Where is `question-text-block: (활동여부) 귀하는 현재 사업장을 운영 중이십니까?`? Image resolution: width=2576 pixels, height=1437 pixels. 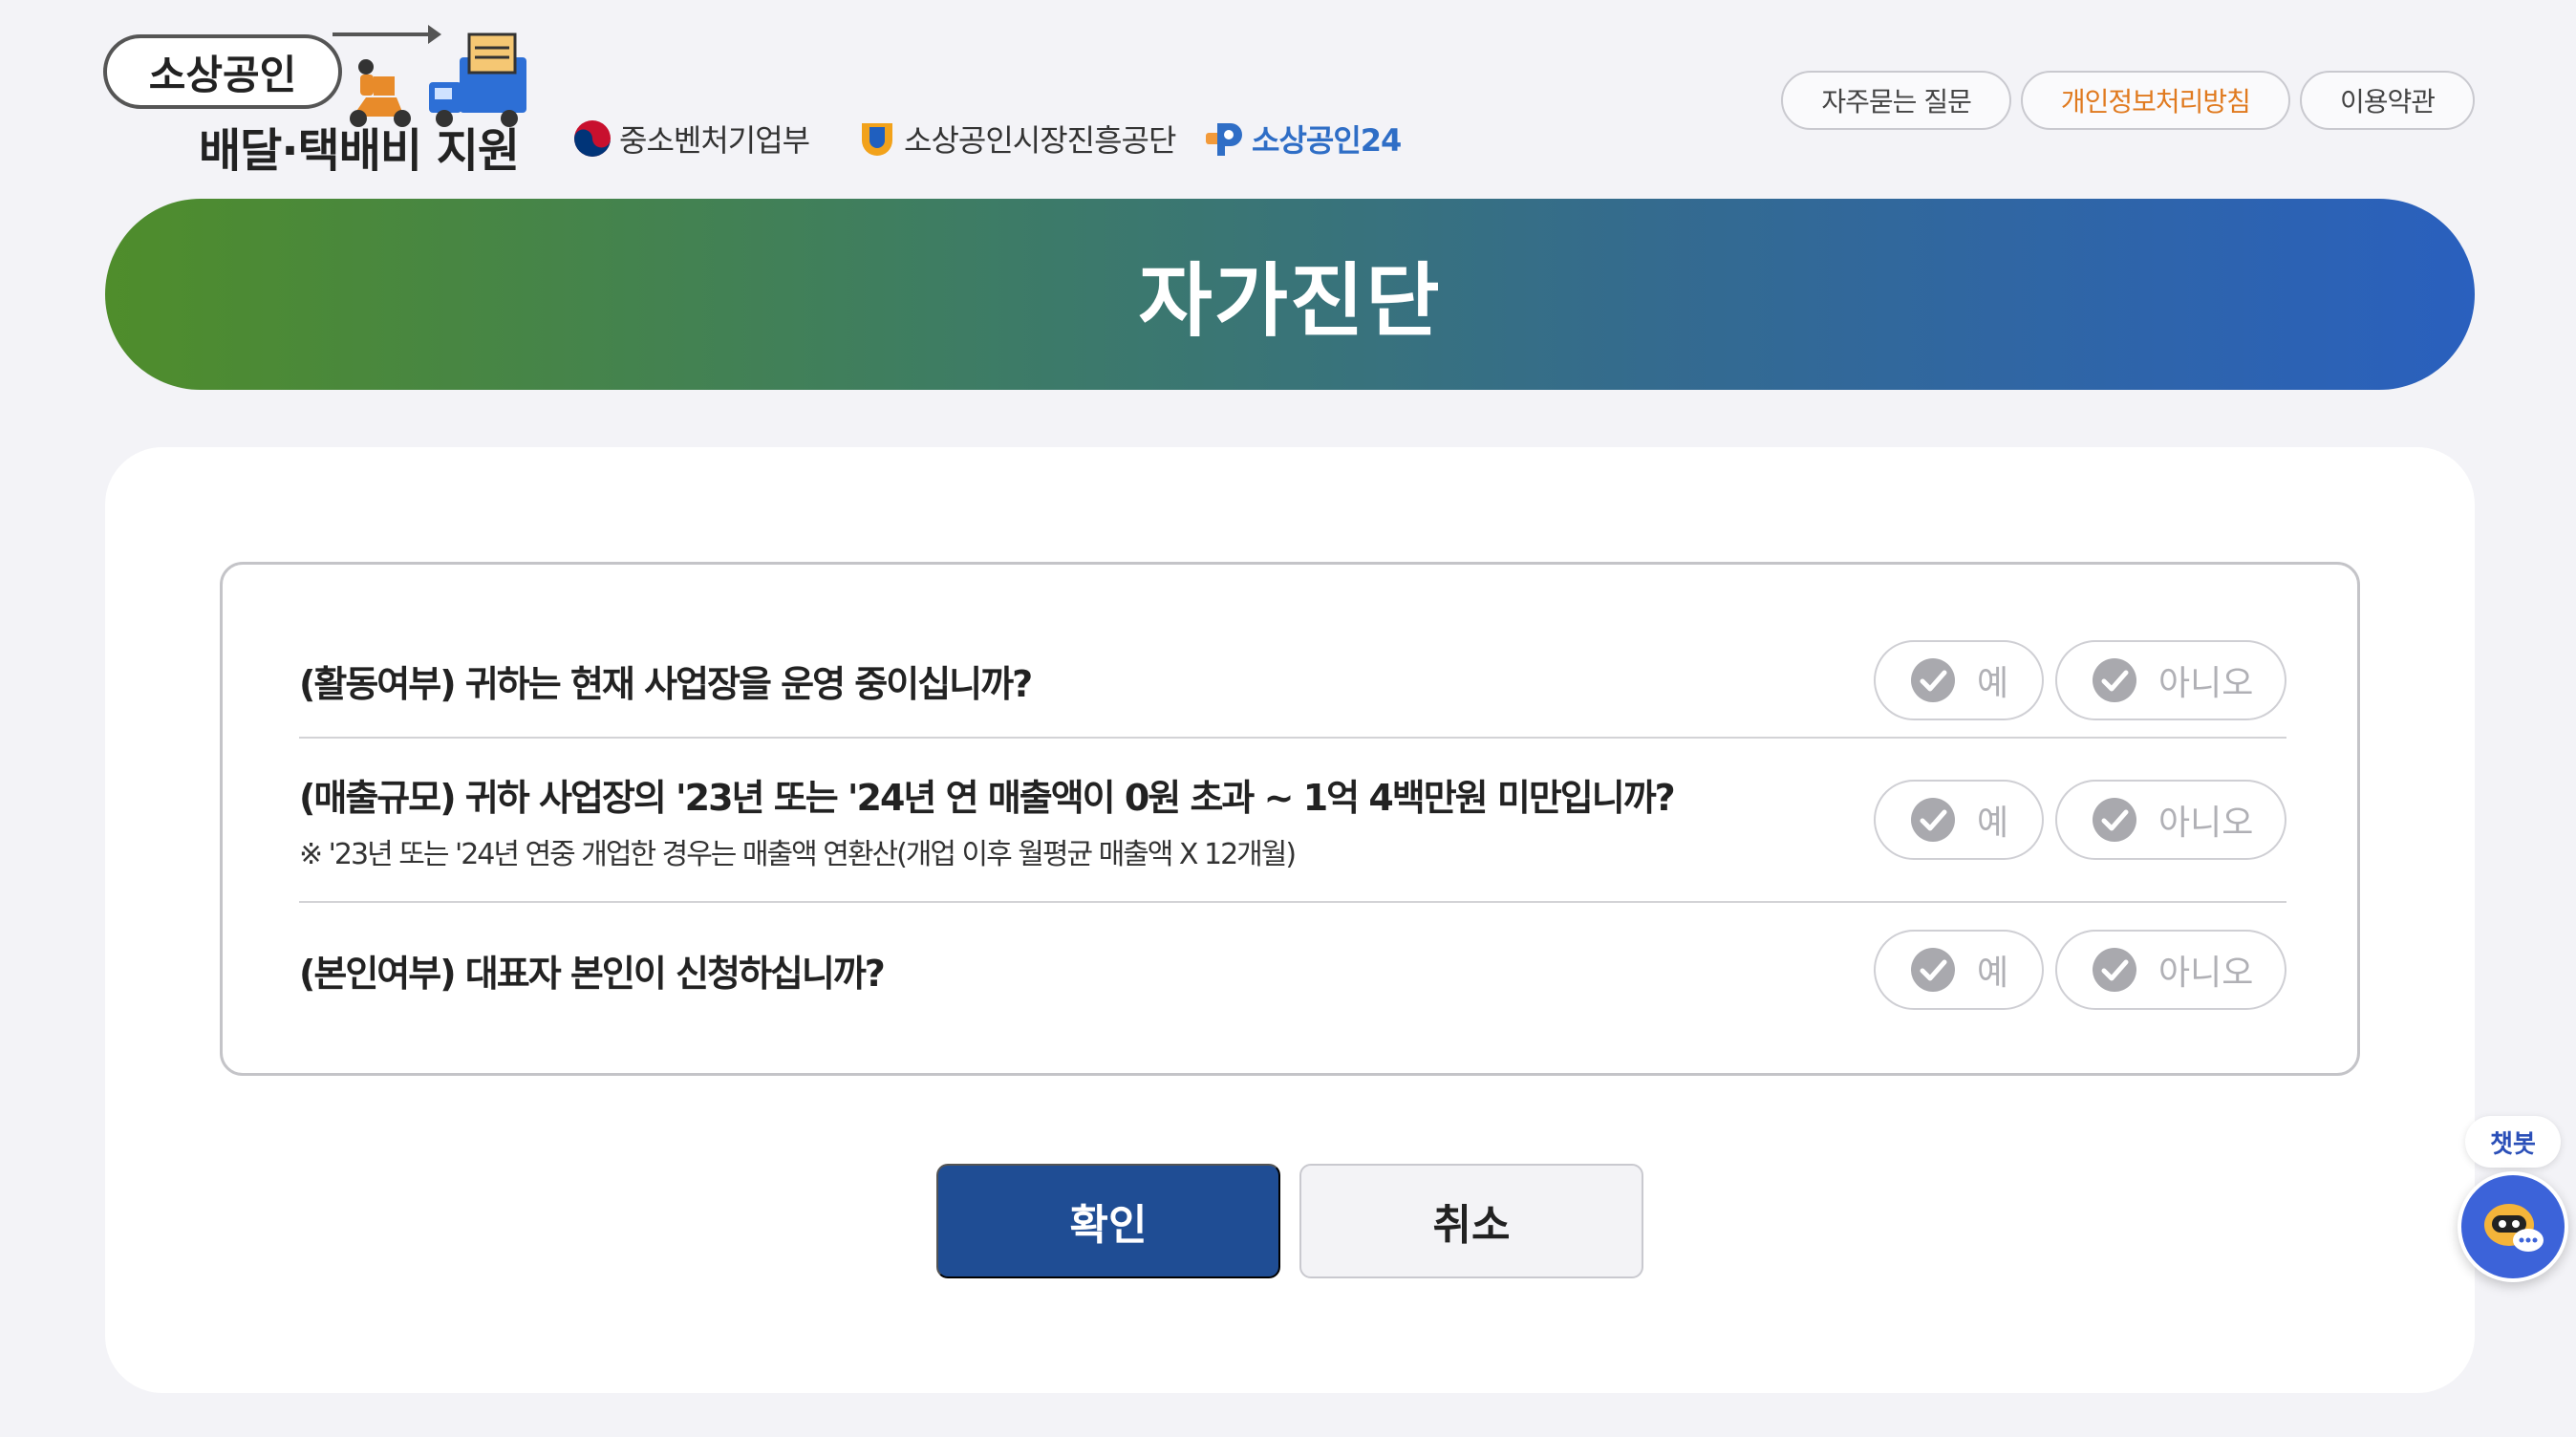
question-text-block: (활동여부) 귀하는 현재 사업장을 운영 중이십니까? is located at coordinates (666, 680).